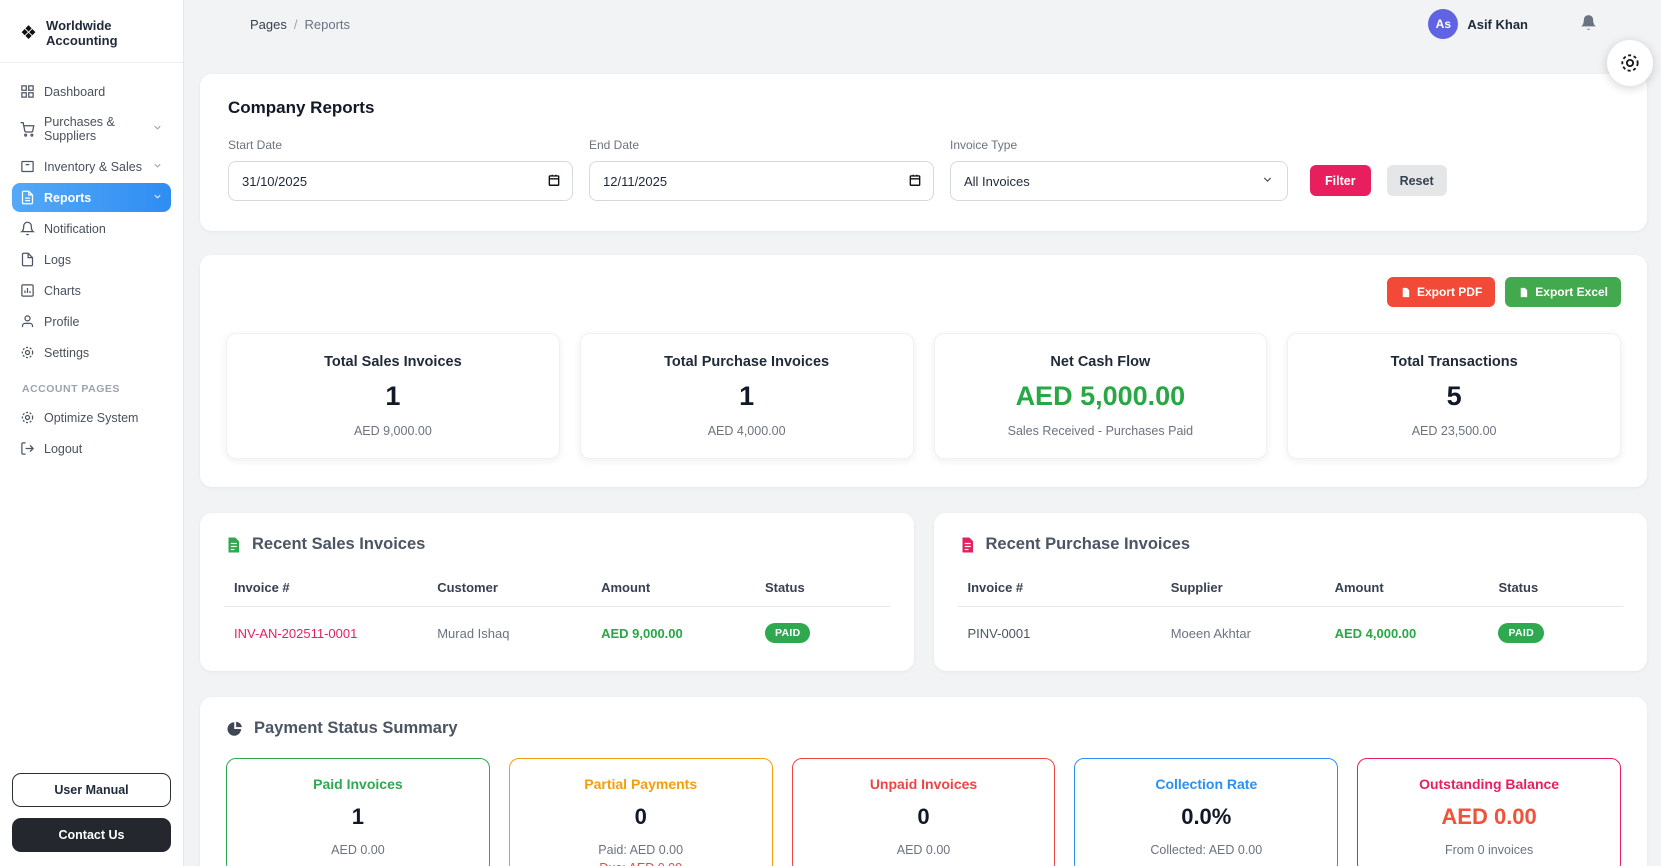  What do you see at coordinates (1524, 292) in the screenshot?
I see `excel-file-icon` at bounding box center [1524, 292].